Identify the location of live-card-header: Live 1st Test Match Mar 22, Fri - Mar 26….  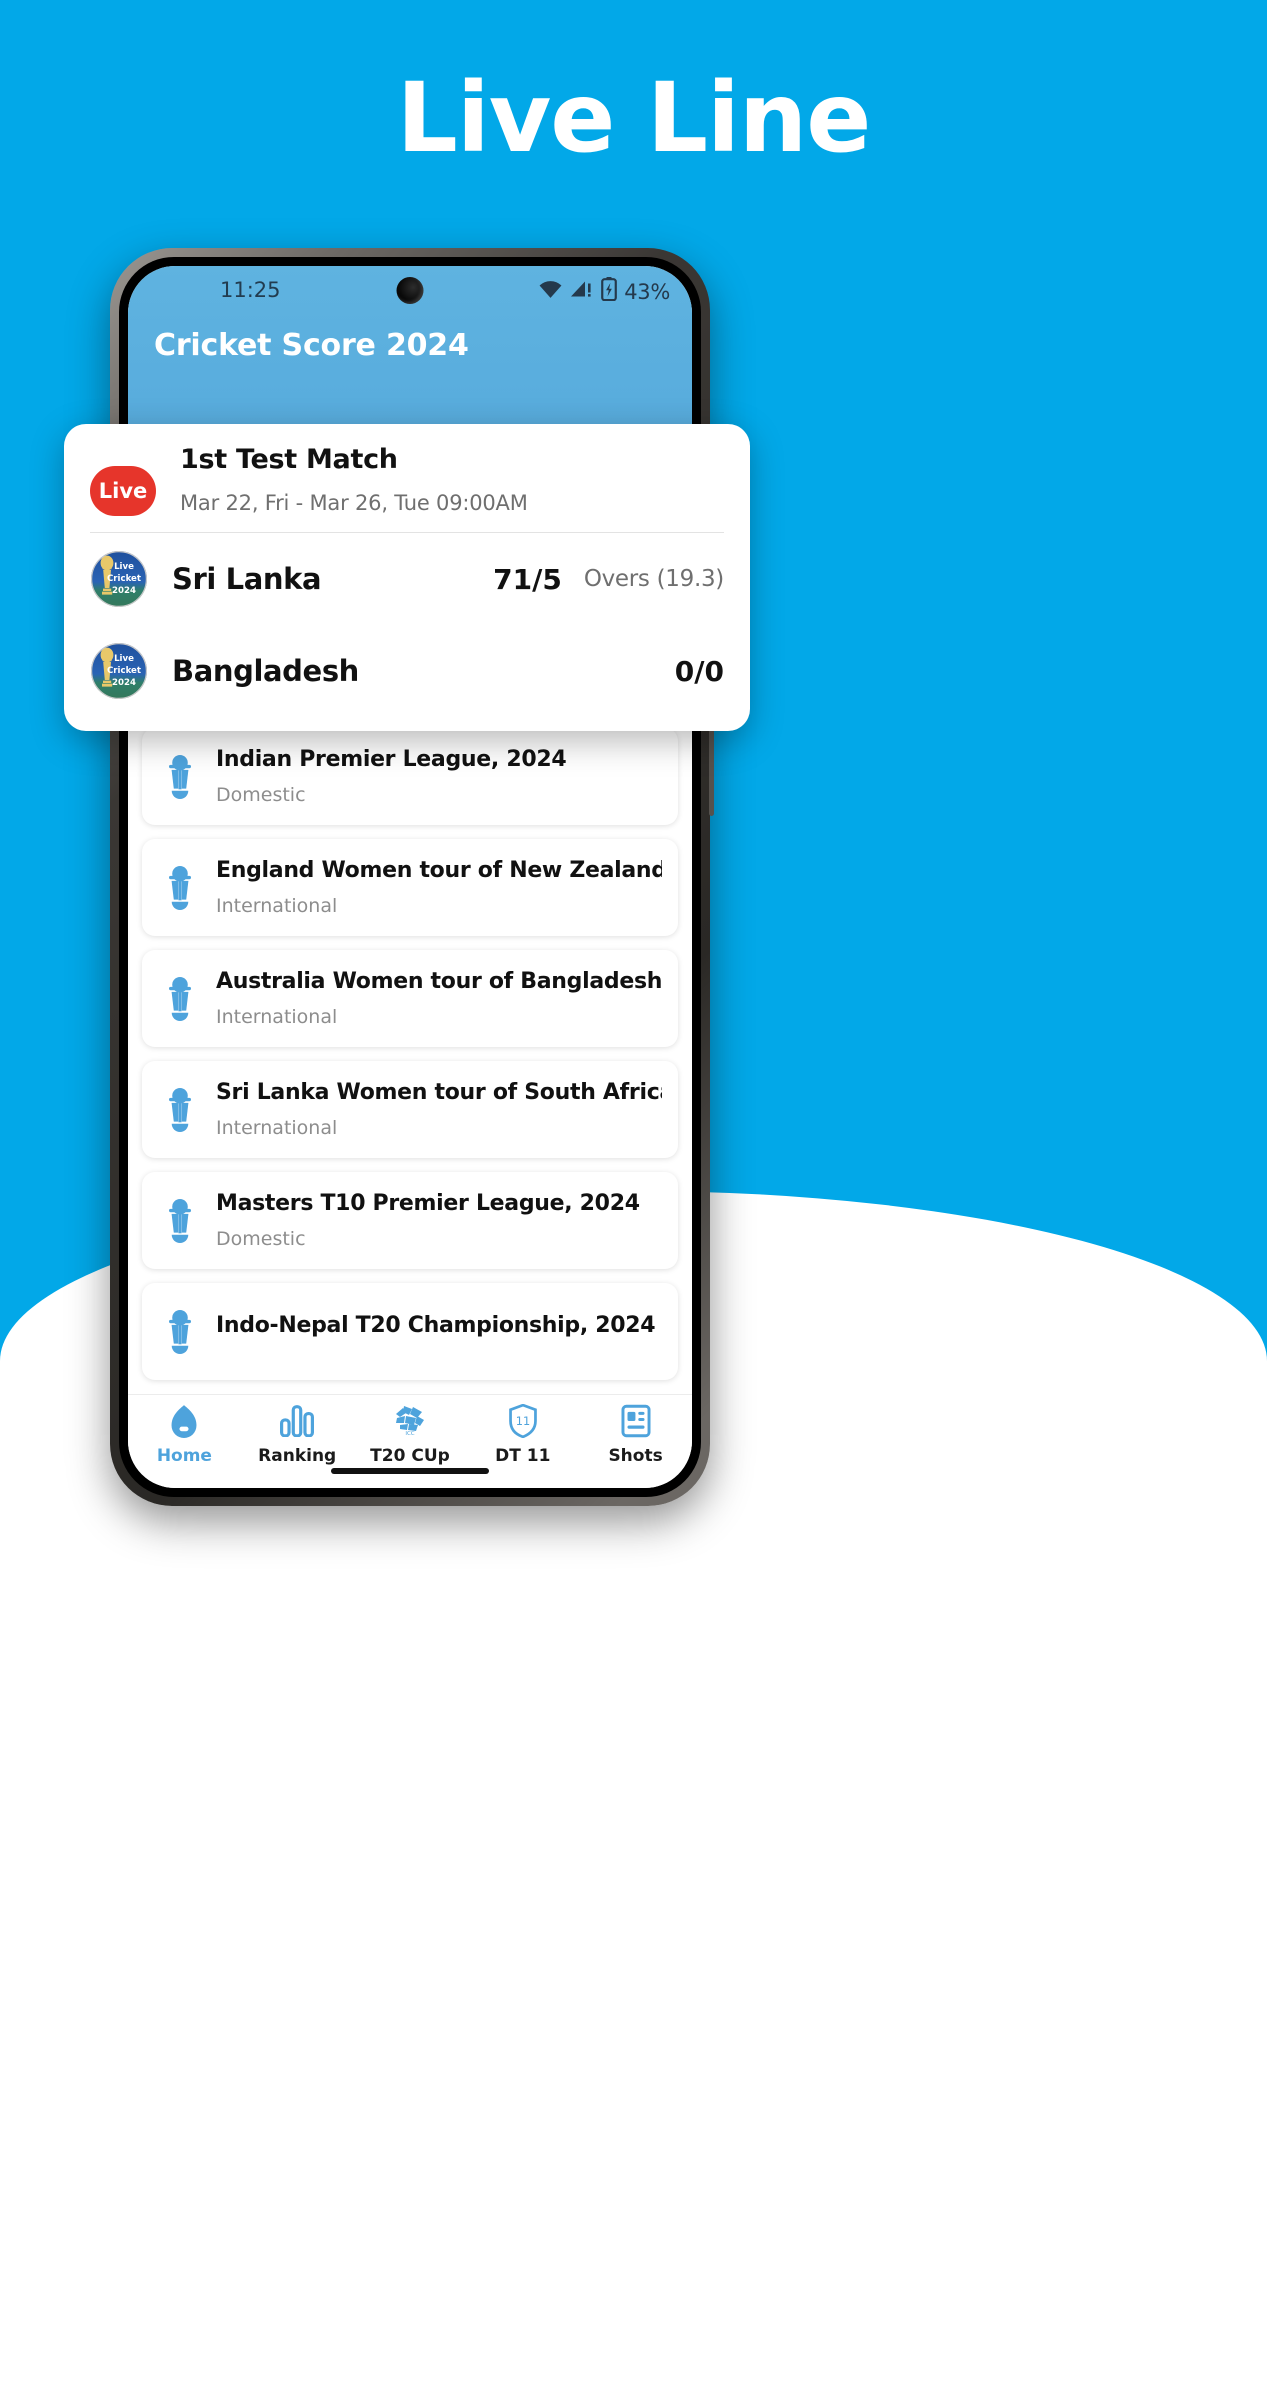
(407, 480).